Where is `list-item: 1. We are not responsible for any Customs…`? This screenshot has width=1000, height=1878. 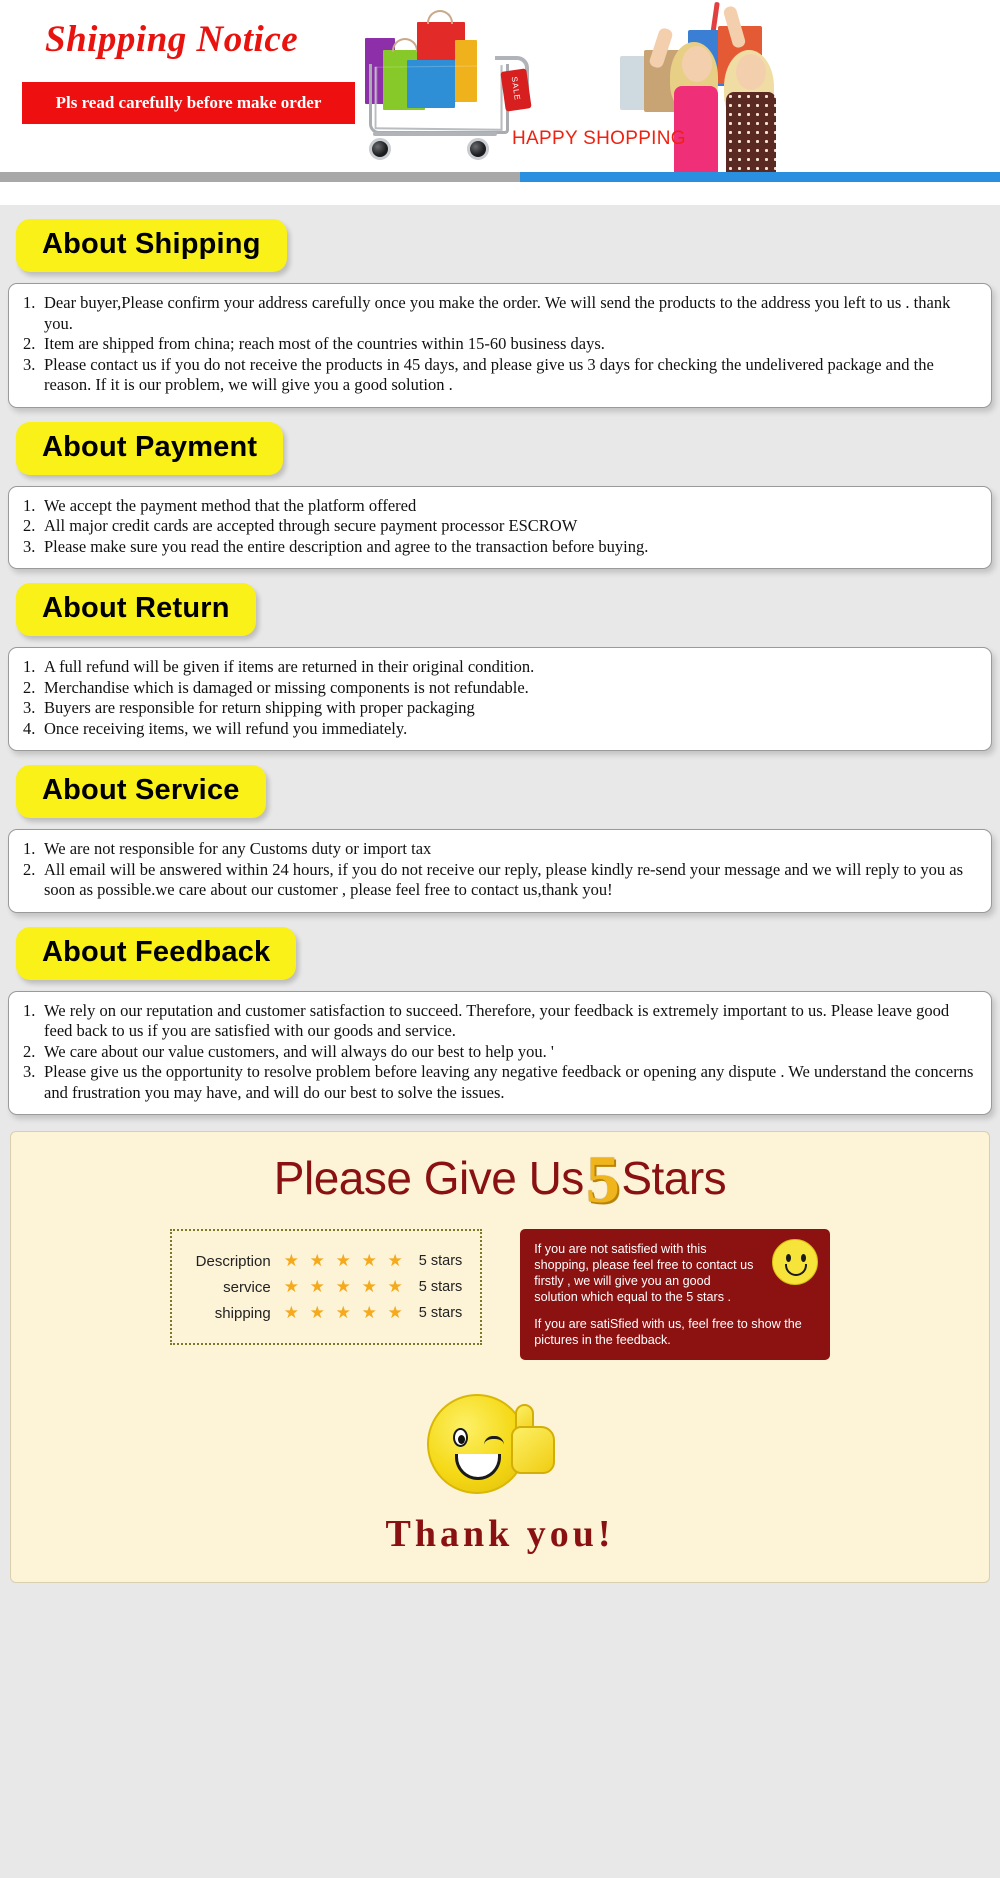 list-item: 1. We are not responsible for any Customs… is located at coordinates (227, 848).